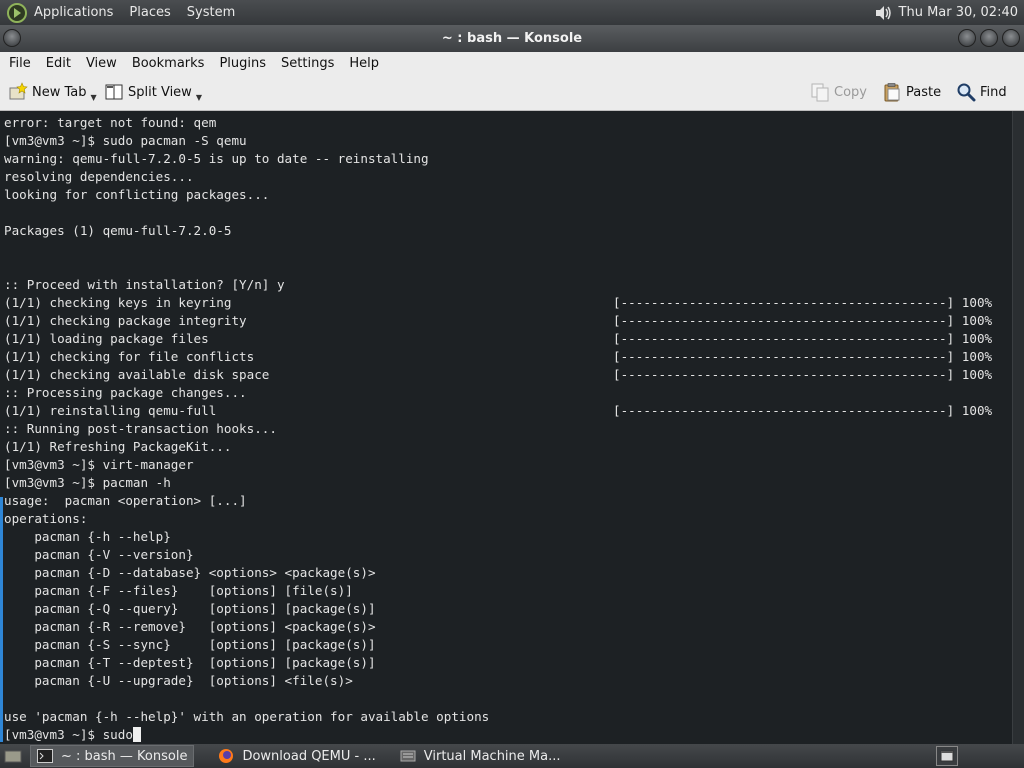  I want to click on terminal-line: pacman {-F --files} [options] [file(s)], so click(508, 591).